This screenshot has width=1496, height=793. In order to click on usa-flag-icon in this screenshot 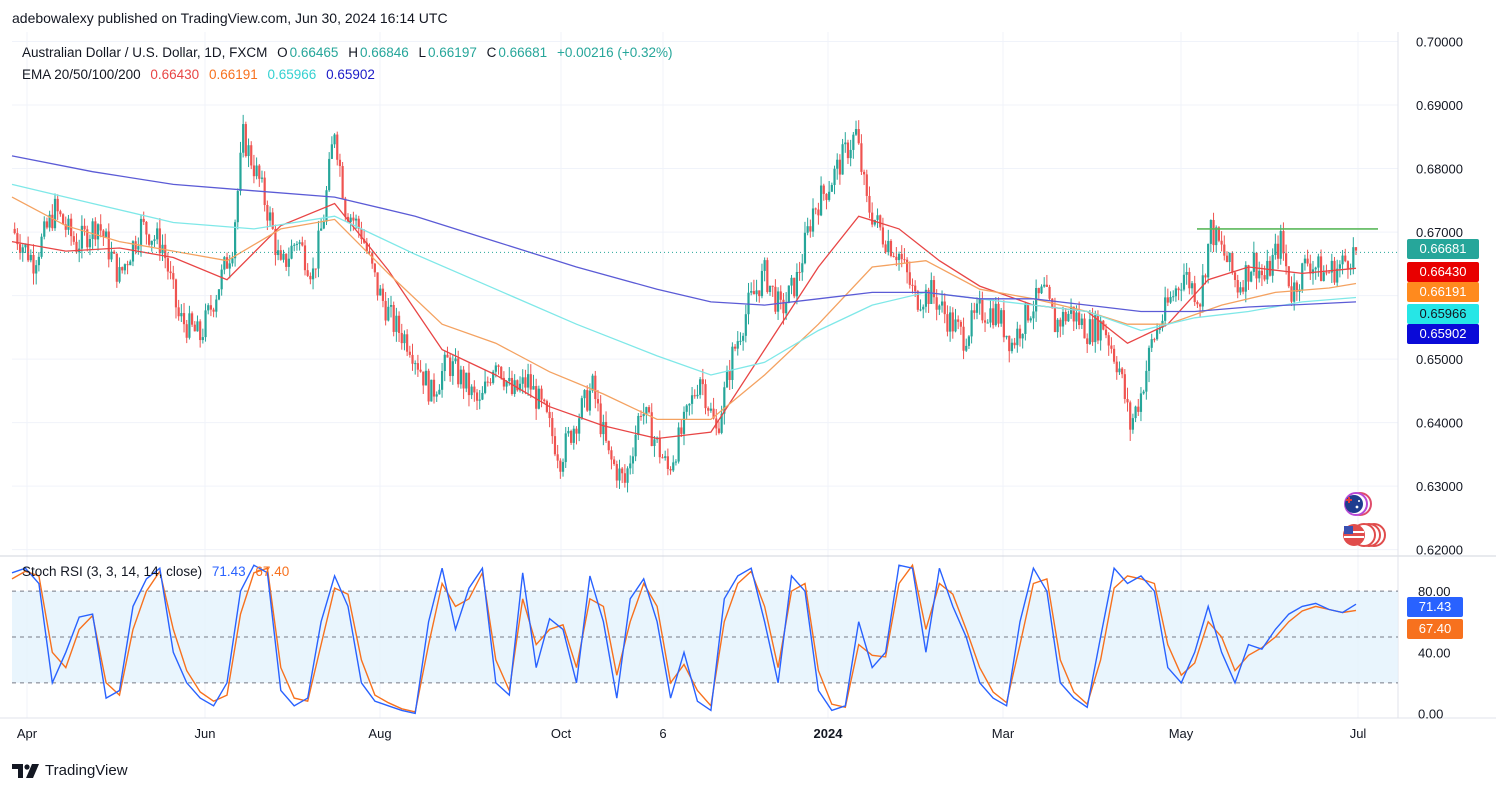, I will do `click(1363, 535)`.